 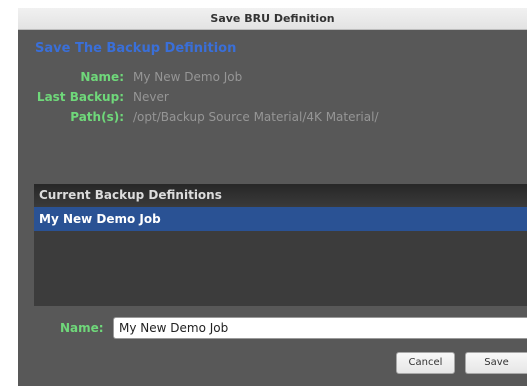 I want to click on name-input, so click(x=320, y=328).